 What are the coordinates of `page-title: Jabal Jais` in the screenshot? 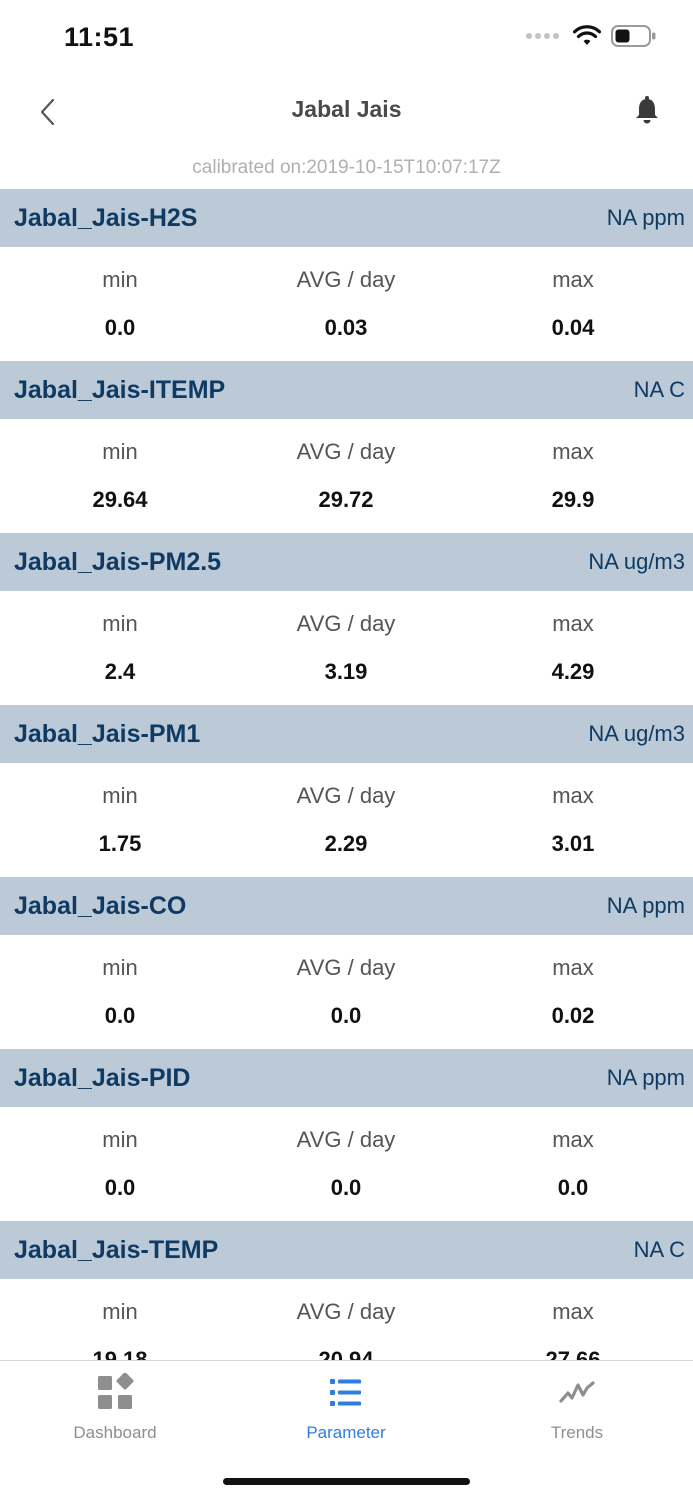 It's located at (346, 109).